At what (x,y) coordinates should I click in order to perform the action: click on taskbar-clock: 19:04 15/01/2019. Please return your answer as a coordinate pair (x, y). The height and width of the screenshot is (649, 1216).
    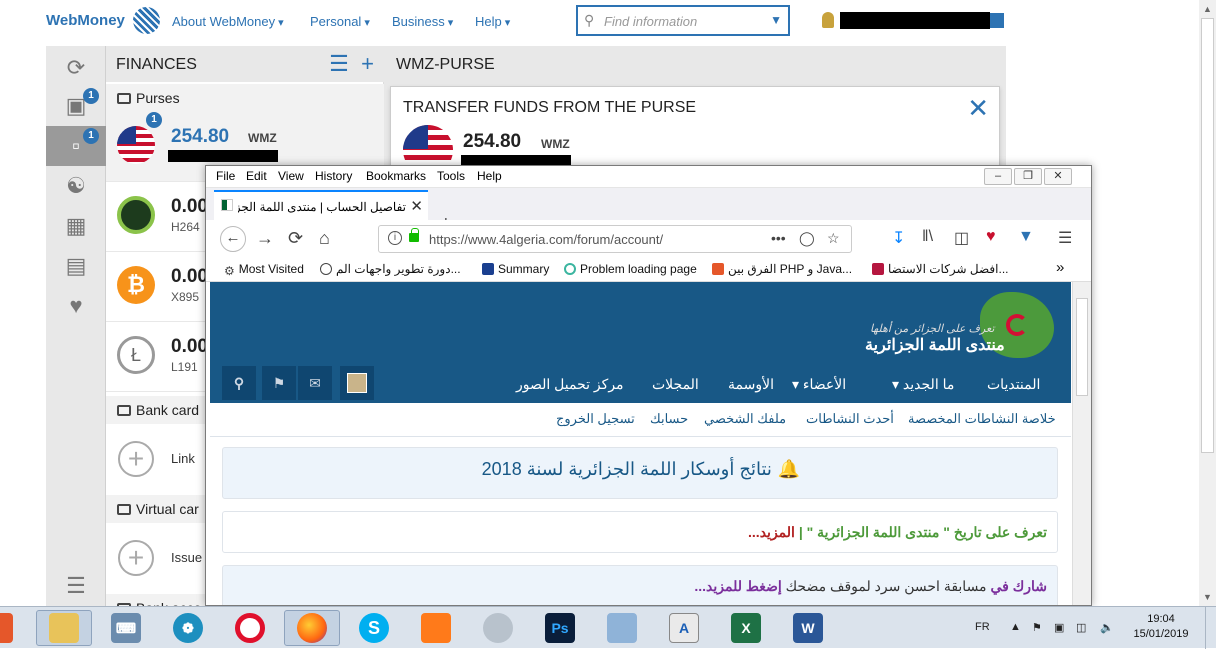
    Looking at the image, I should click on (1161, 627).